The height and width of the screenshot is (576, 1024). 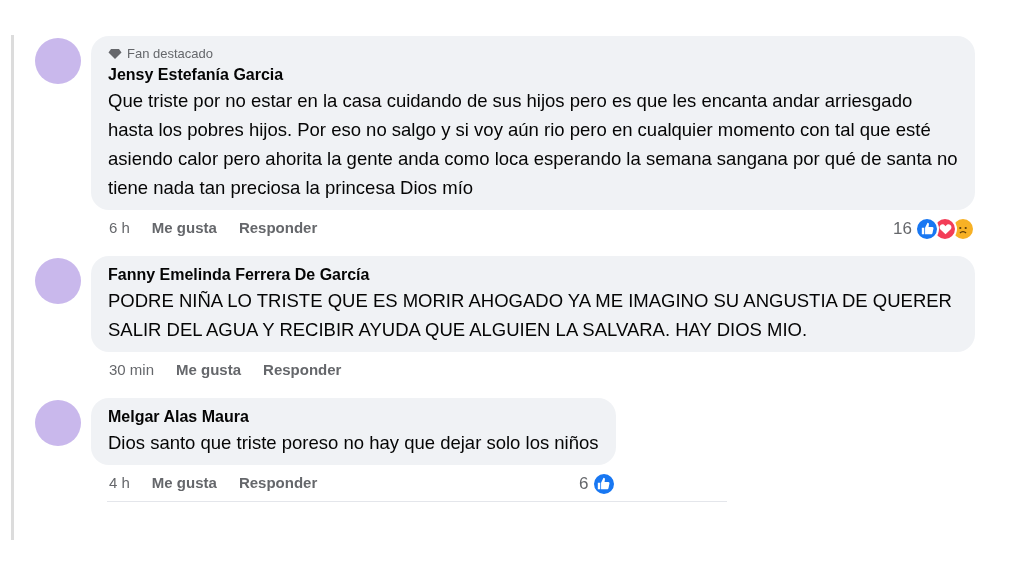 What do you see at coordinates (902, 228) in the screenshot?
I see `reaction-count: 16` at bounding box center [902, 228].